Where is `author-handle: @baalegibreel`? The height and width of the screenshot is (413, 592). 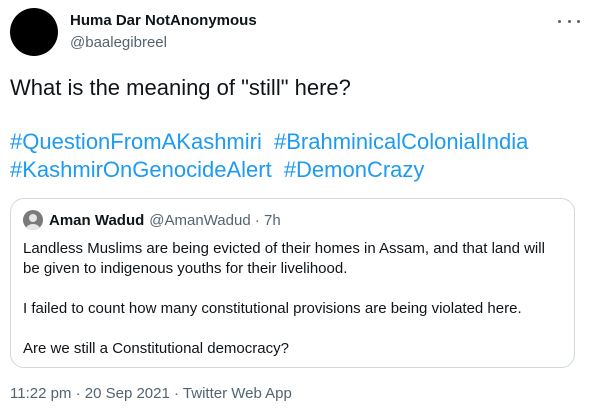 author-handle: @baalegibreel is located at coordinates (118, 42).